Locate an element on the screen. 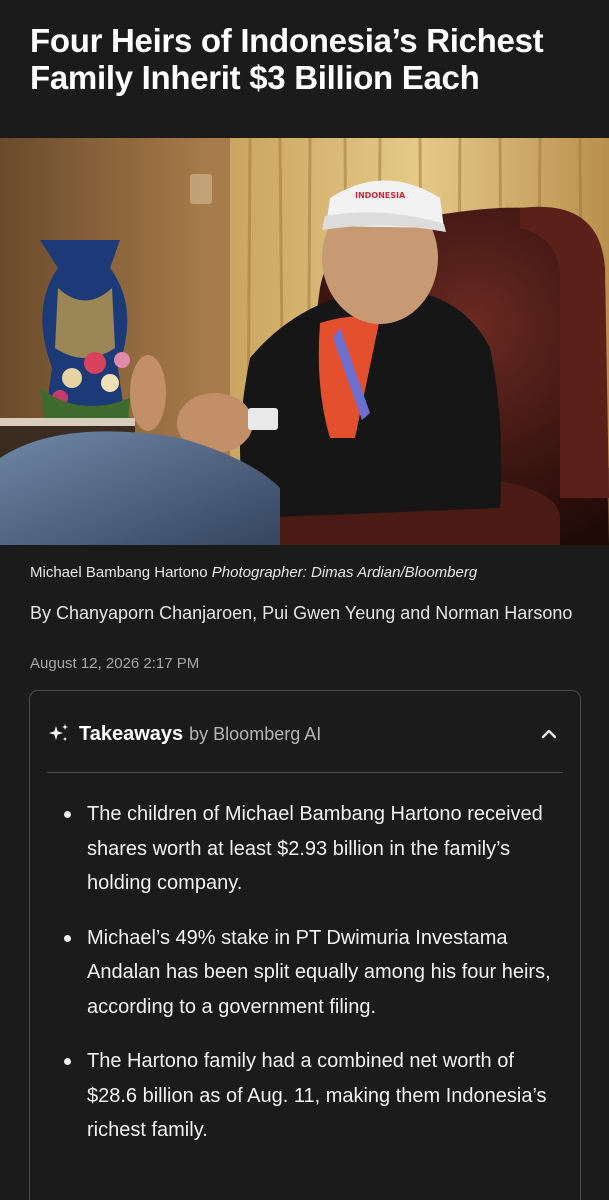 The image size is (609, 1200). sparkle-icon is located at coordinates (59, 734).